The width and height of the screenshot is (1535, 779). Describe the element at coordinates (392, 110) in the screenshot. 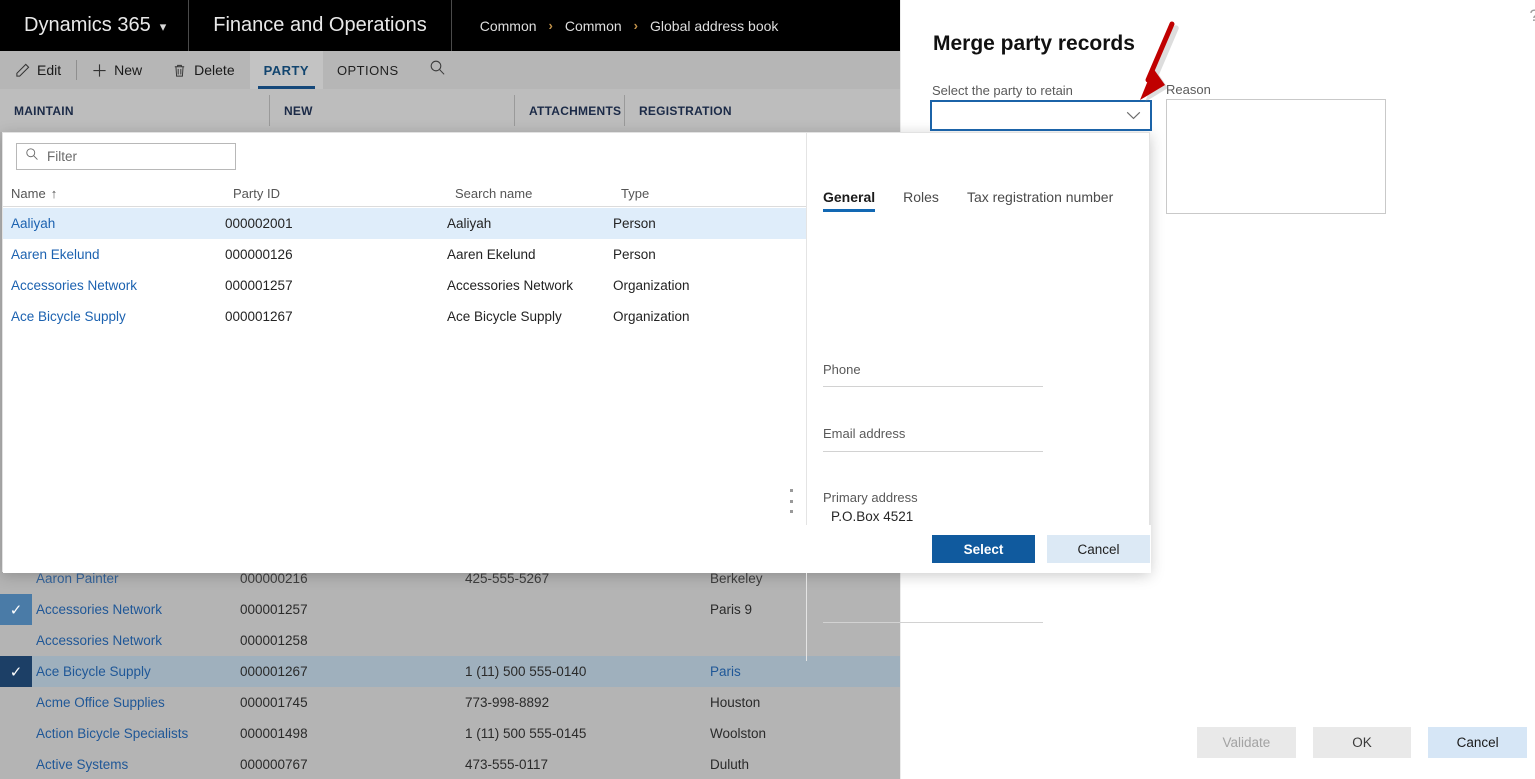

I see `group-new: NEW` at that location.